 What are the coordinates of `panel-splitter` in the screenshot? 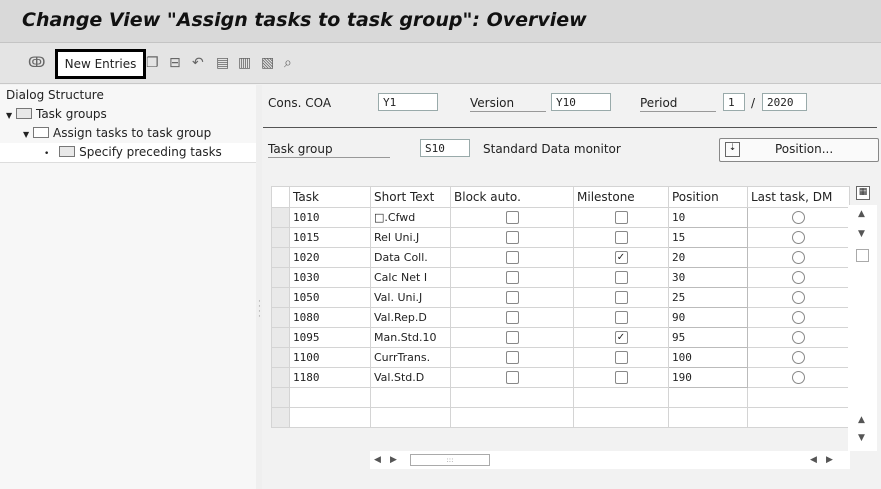 It's located at (259, 287).